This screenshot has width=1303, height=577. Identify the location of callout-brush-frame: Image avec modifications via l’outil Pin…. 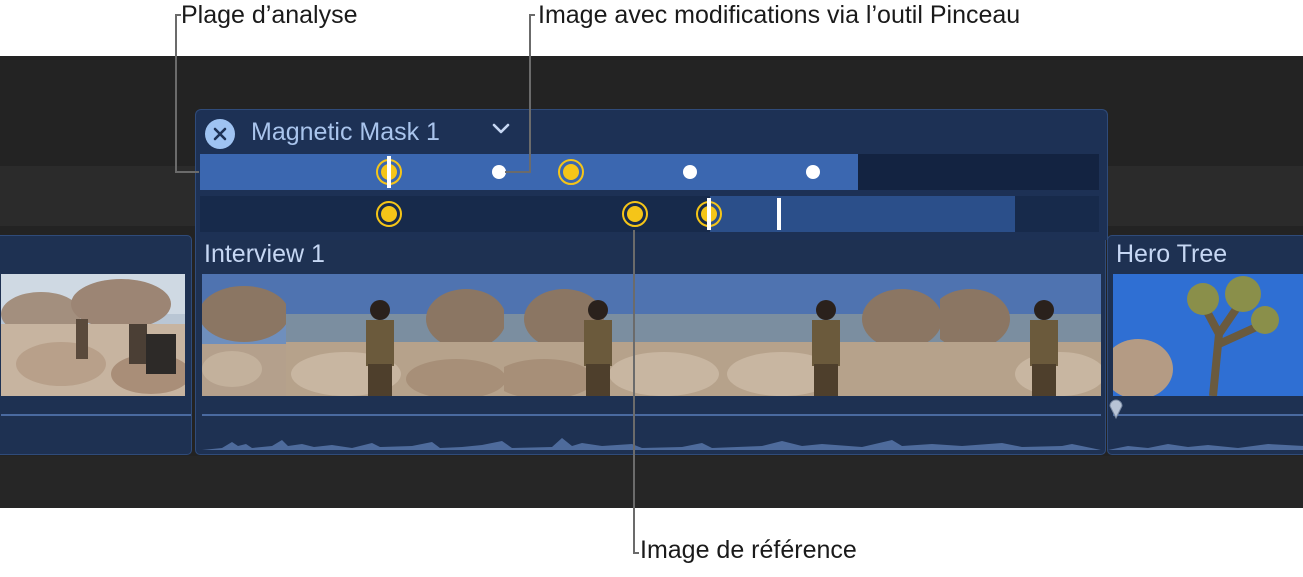
(779, 15).